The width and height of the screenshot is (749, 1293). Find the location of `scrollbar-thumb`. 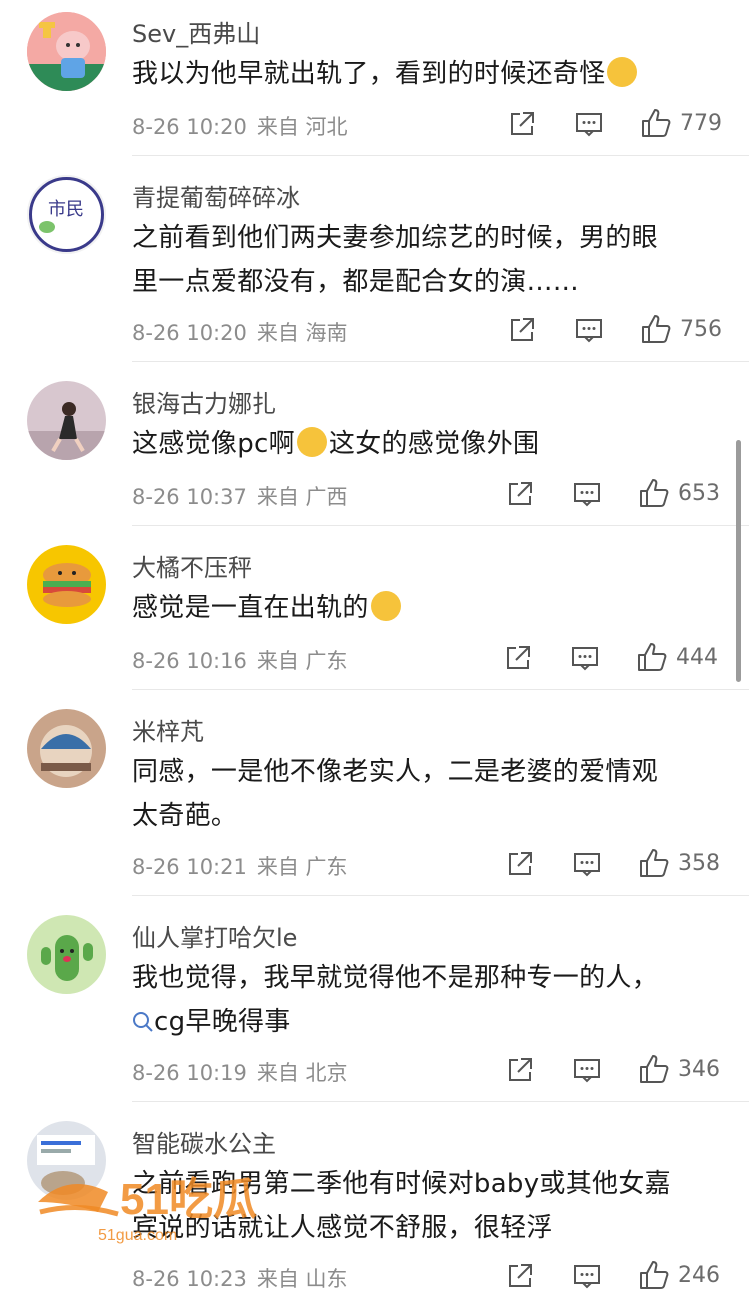

scrollbar-thumb is located at coordinates (738, 561).